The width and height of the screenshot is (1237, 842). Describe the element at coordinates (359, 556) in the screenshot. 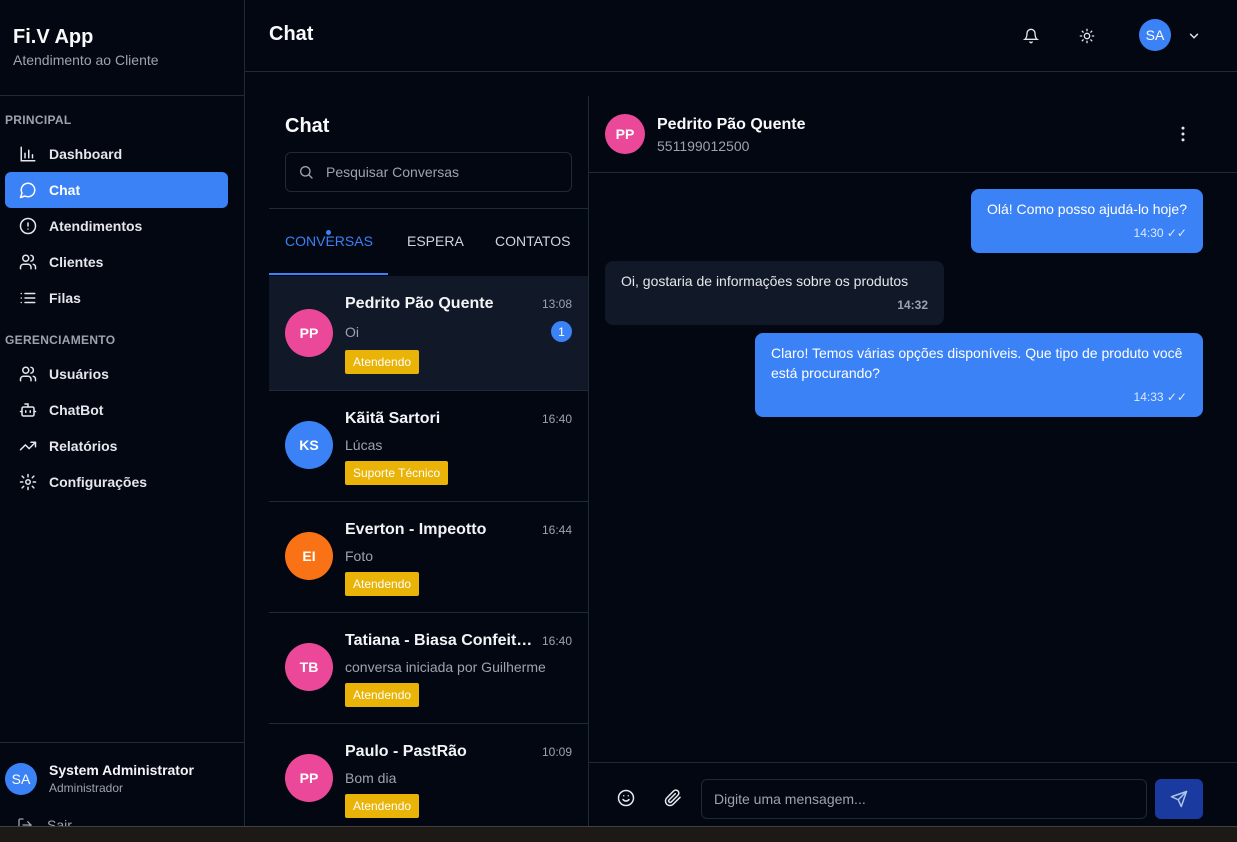

I see `conversation-preview: Foto` at that location.